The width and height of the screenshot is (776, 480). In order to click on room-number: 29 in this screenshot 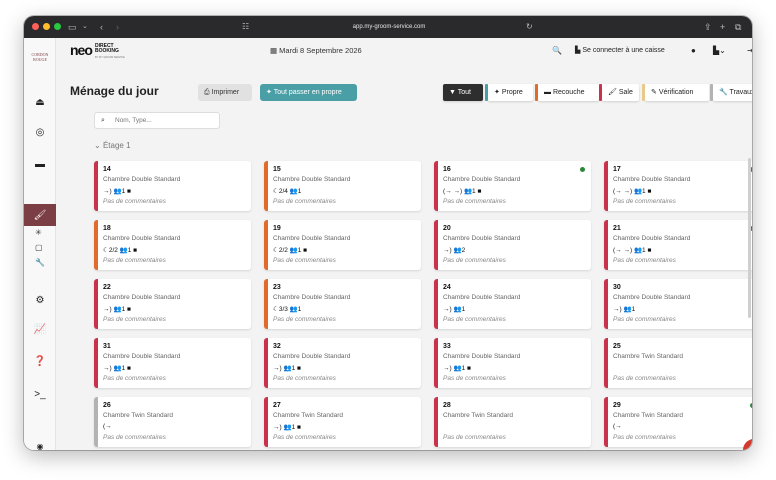, I will do `click(617, 405)`.